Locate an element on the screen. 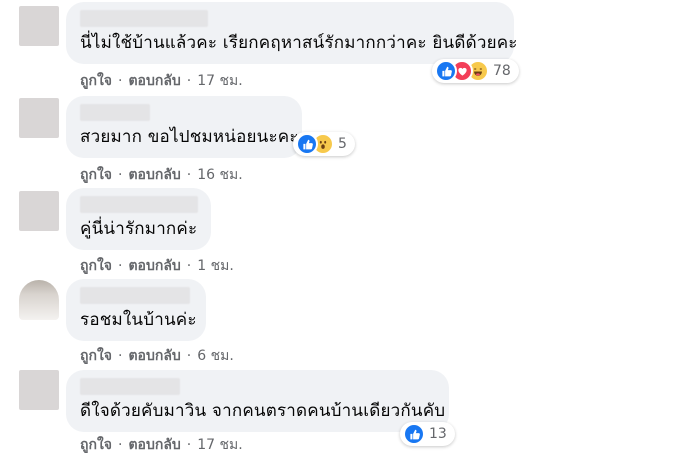 This screenshot has height=456, width=700. comment-actions: ถูกใจ · ตอบกลับ · 6 ชม. is located at coordinates (157, 356).